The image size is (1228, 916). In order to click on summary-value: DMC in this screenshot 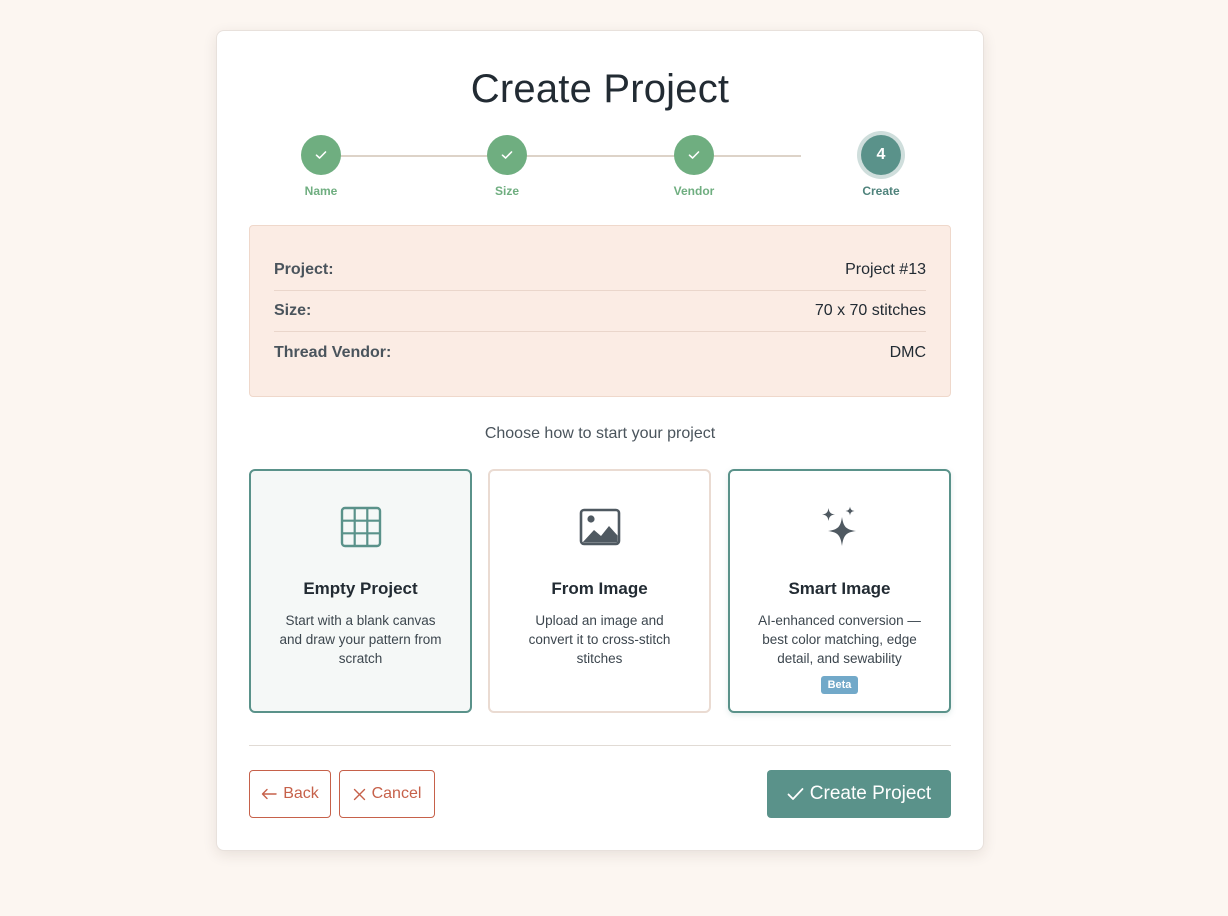, I will do `click(907, 352)`.